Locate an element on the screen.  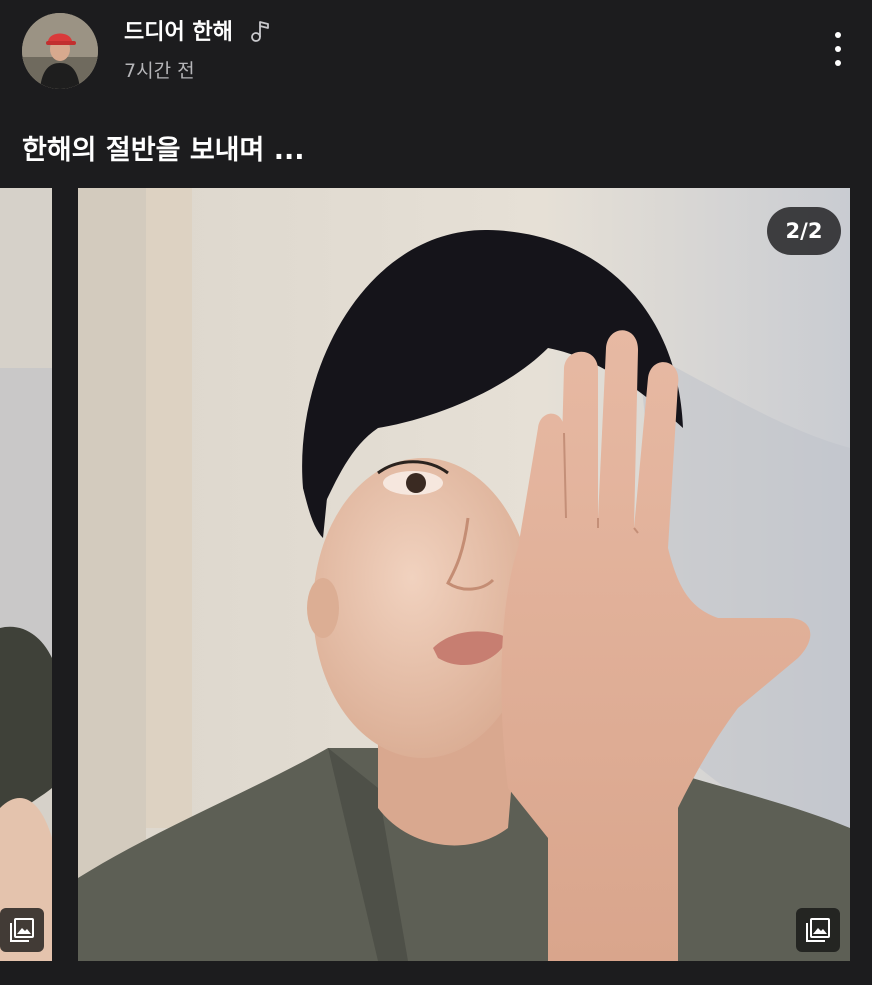
post-timestamp: 7시간 전 is located at coordinates (159, 71).